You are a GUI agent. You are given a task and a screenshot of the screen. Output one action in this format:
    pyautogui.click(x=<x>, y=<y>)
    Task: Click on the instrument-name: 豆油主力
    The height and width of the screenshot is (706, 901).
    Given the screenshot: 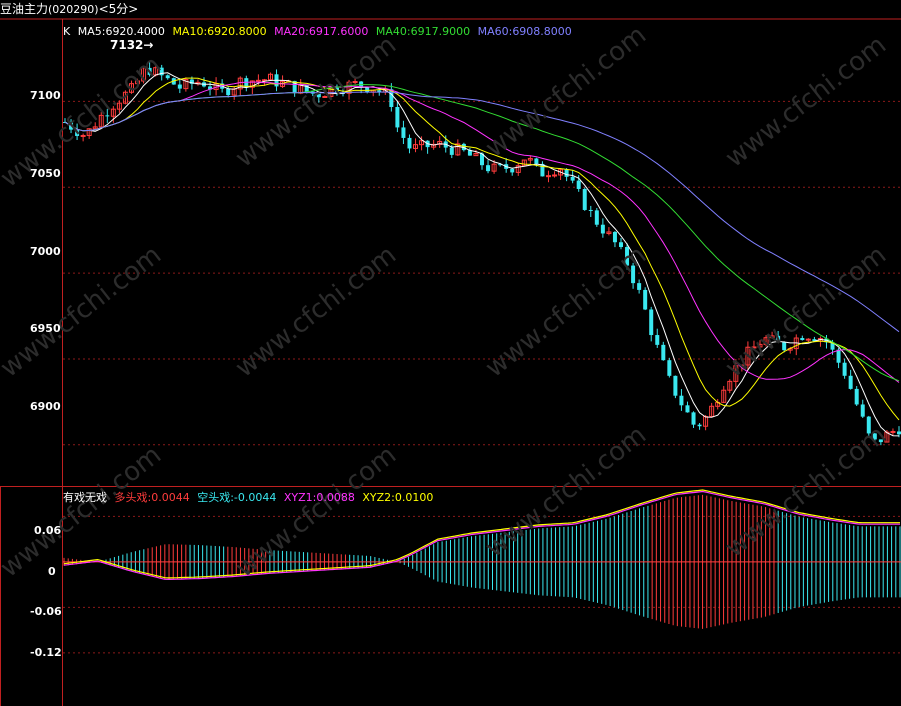 What is the action you would take?
    pyautogui.click(x=24, y=9)
    